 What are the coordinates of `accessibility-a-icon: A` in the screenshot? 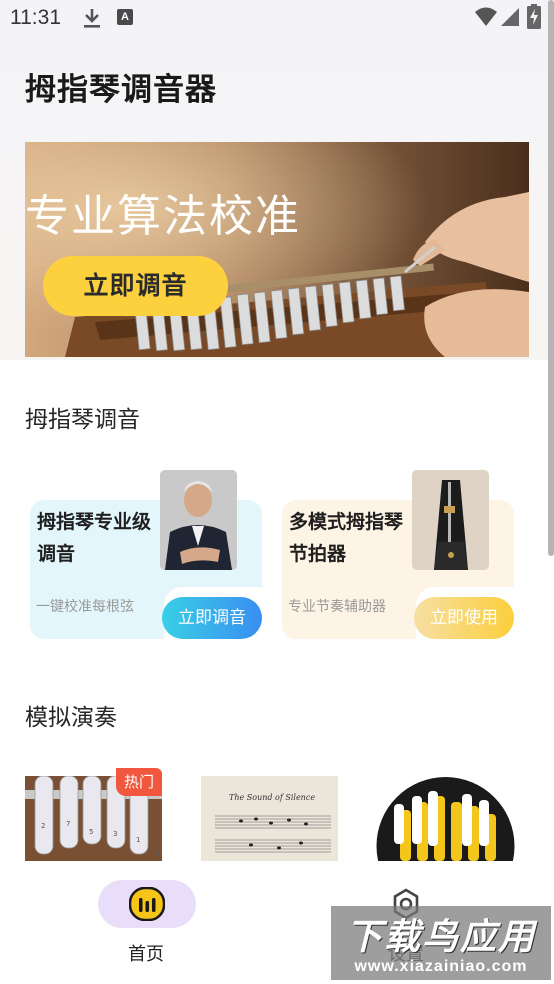 It's located at (125, 17).